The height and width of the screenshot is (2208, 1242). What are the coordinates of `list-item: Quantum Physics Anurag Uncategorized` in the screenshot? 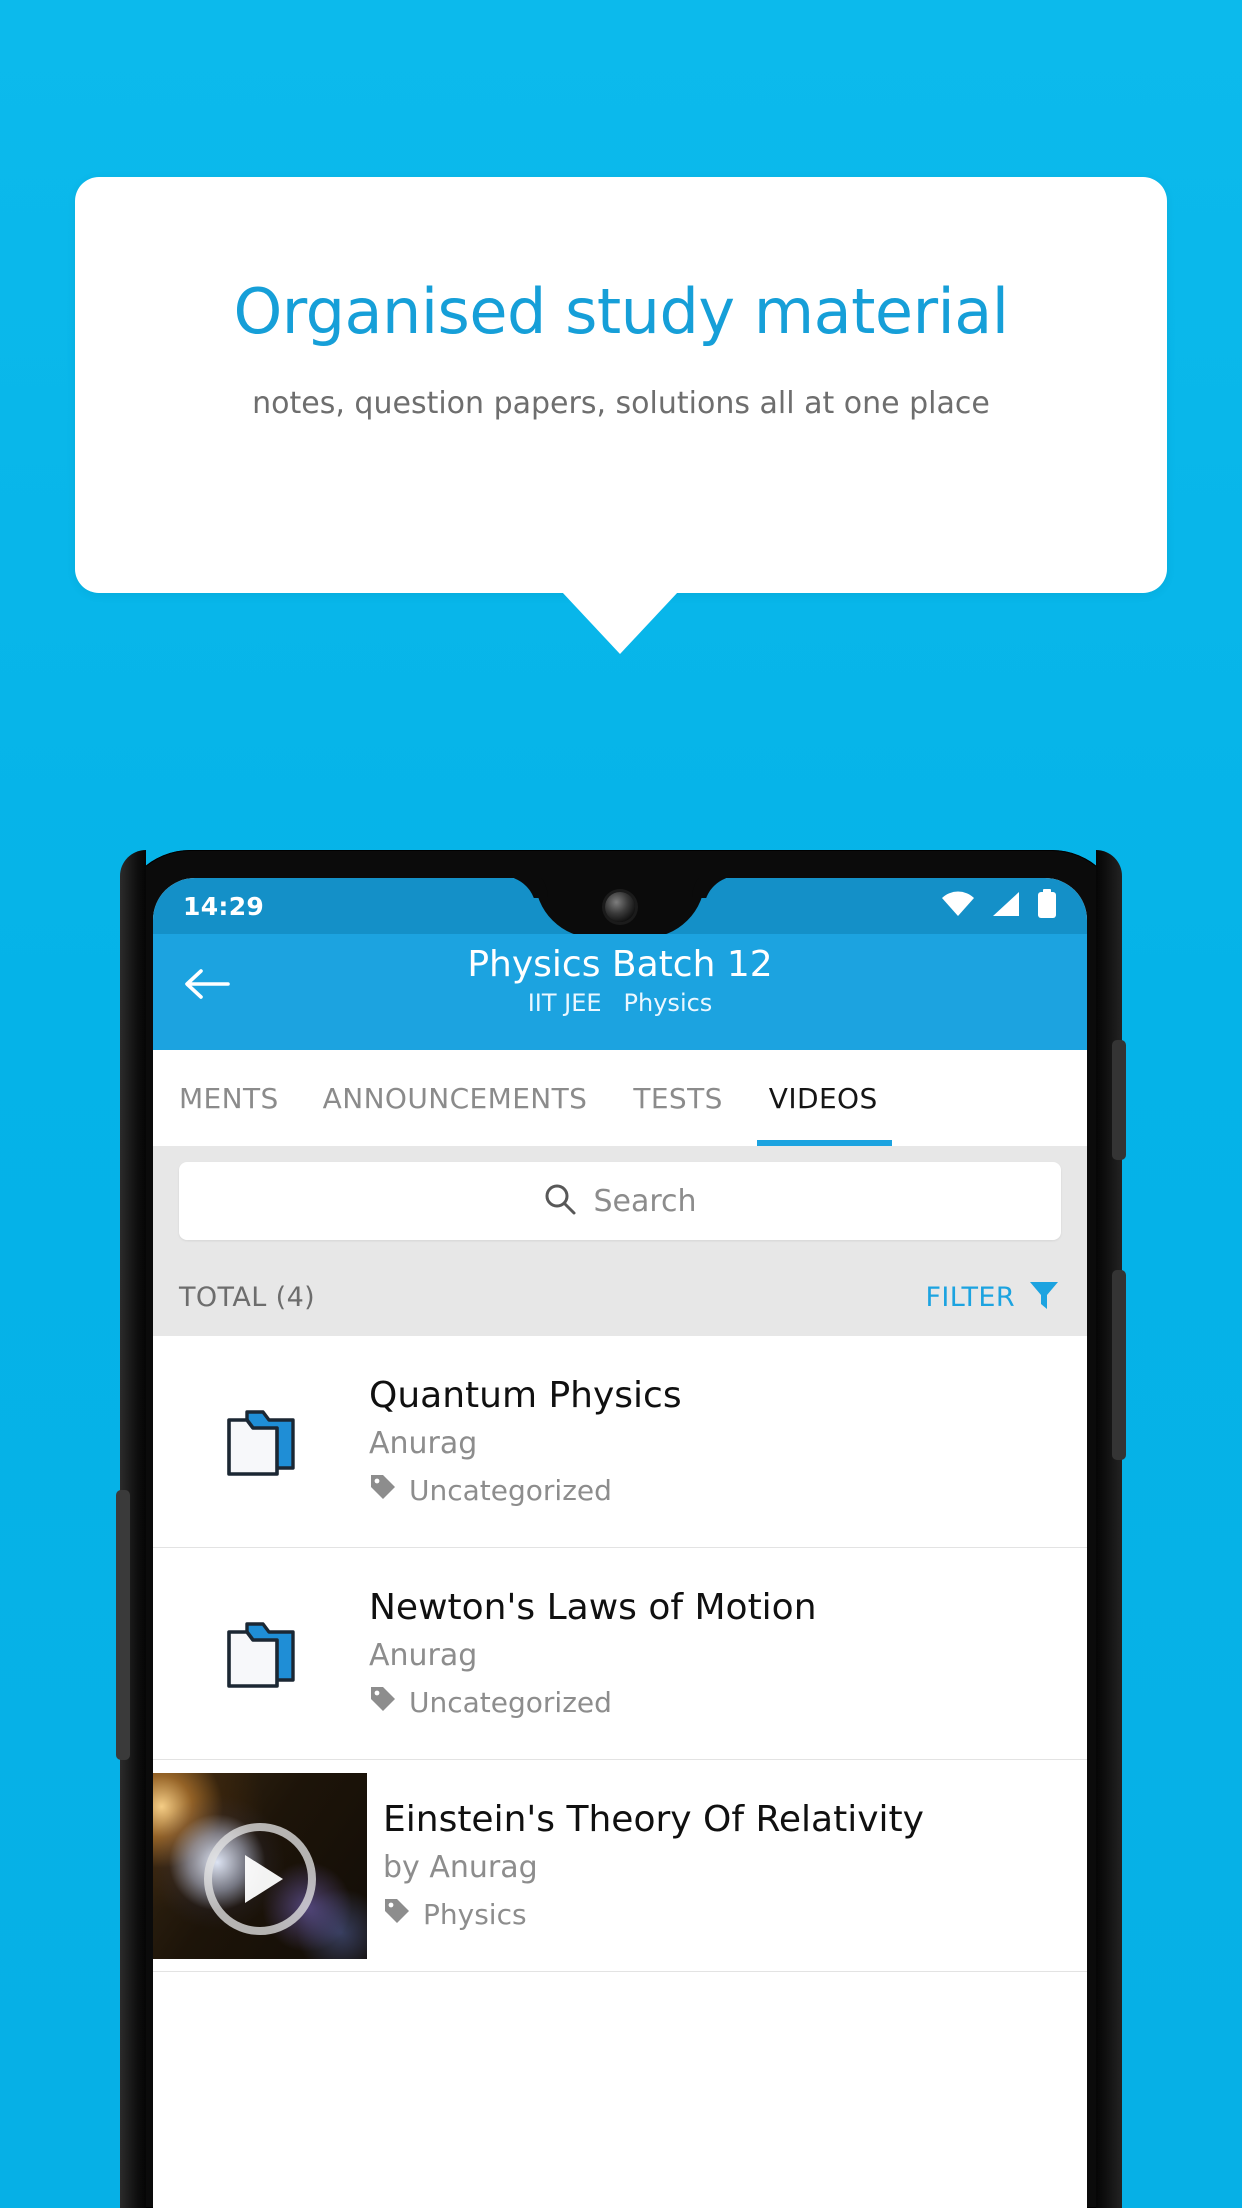 It's located at (620, 1442).